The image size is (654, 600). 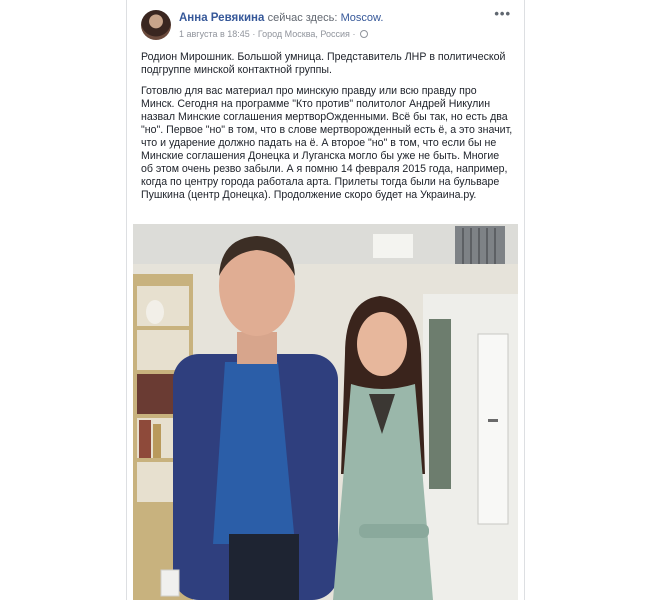 What do you see at coordinates (363, 34) in the screenshot?
I see `globe-icon` at bounding box center [363, 34].